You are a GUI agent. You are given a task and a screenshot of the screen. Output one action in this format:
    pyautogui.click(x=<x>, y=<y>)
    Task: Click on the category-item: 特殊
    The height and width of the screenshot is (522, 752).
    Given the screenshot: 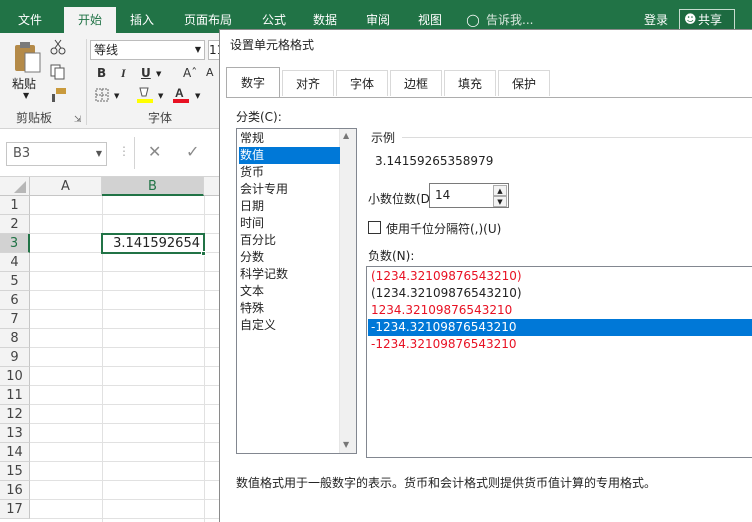 What is the action you would take?
    pyautogui.click(x=289, y=308)
    